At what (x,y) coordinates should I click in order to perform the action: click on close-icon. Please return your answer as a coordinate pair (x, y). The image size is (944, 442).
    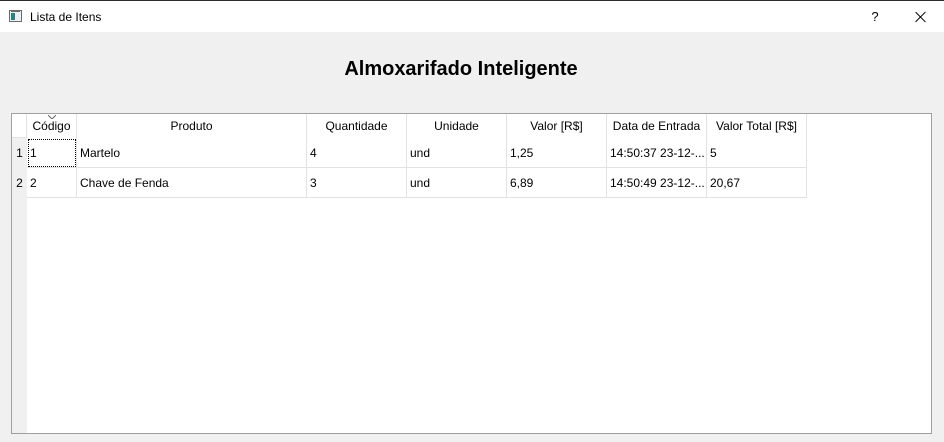
    Looking at the image, I should click on (921, 17).